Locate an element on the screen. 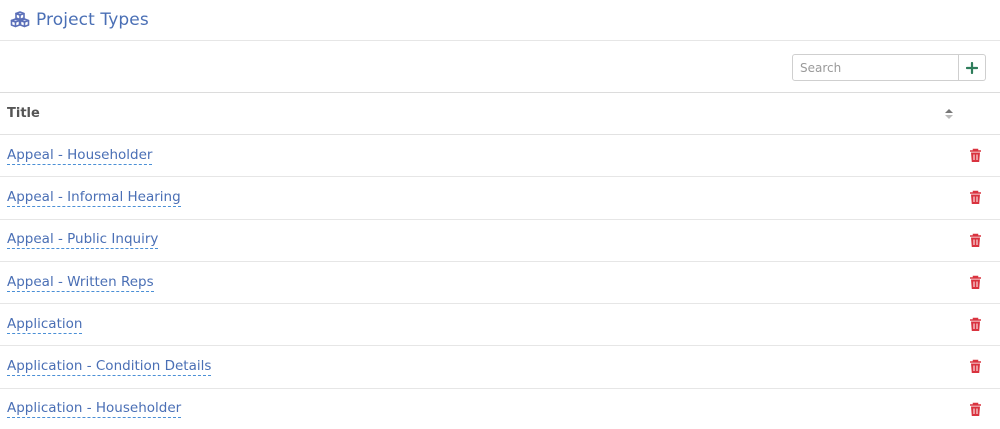 The image size is (1000, 429). plus-icon is located at coordinates (972, 67).